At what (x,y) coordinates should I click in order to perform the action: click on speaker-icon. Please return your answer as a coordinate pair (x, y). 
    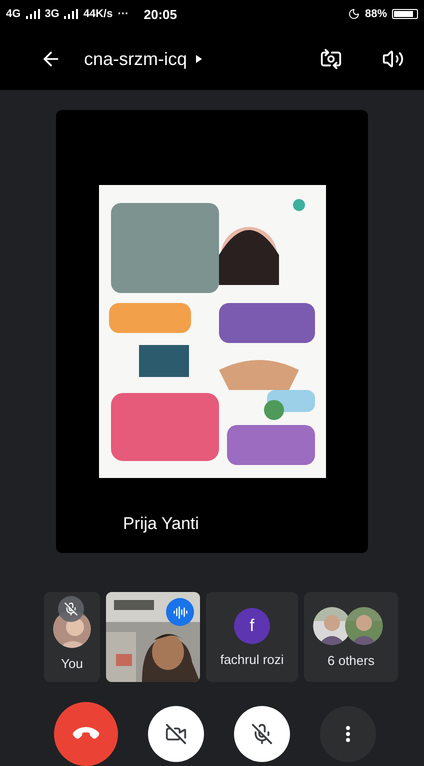
    Looking at the image, I should click on (393, 59).